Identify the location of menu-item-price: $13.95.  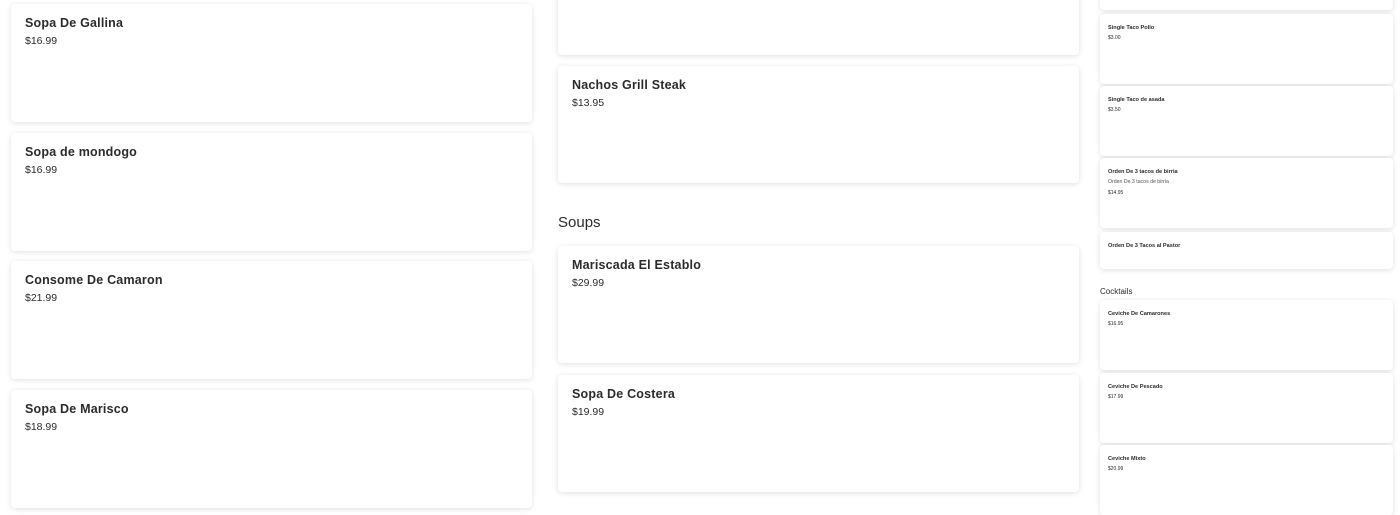
(588, 103).